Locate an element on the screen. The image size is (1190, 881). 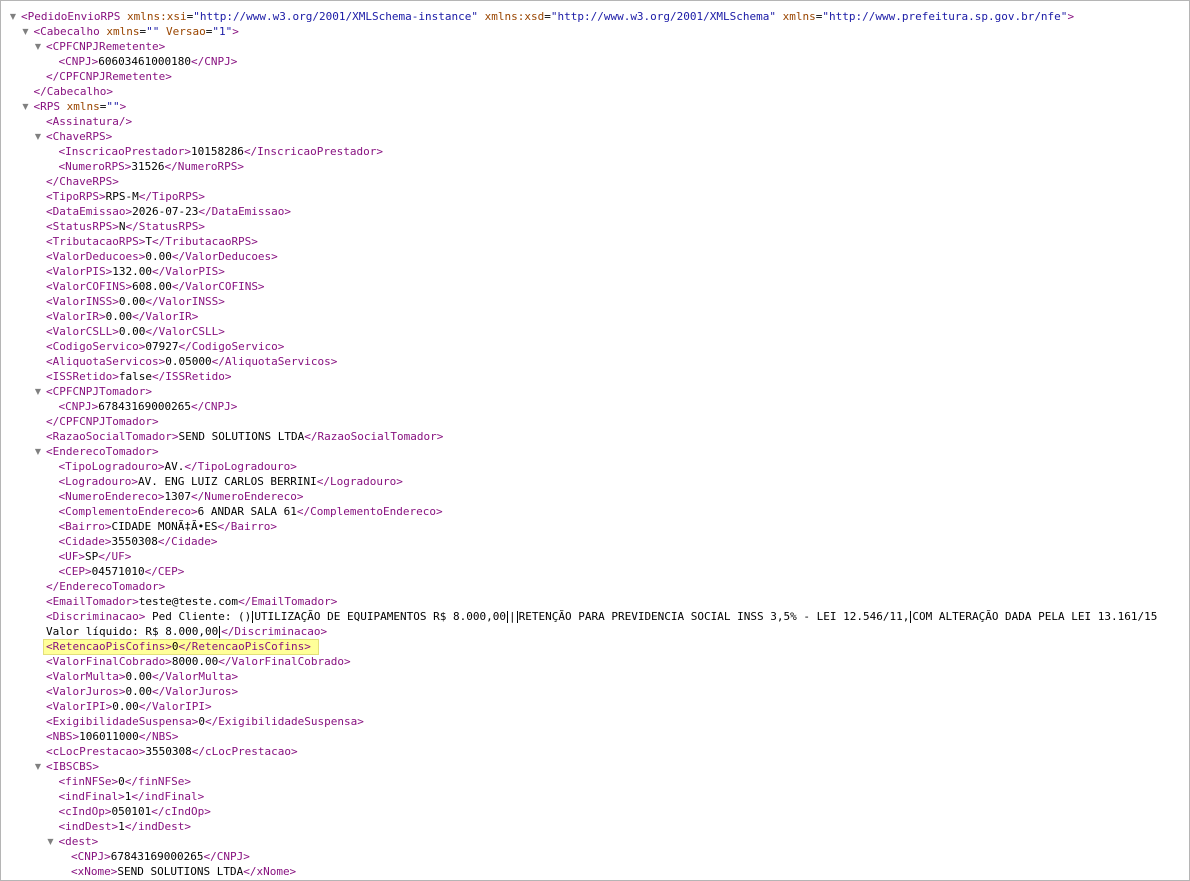
xml-tag: <indDest> is located at coordinates (88, 826).